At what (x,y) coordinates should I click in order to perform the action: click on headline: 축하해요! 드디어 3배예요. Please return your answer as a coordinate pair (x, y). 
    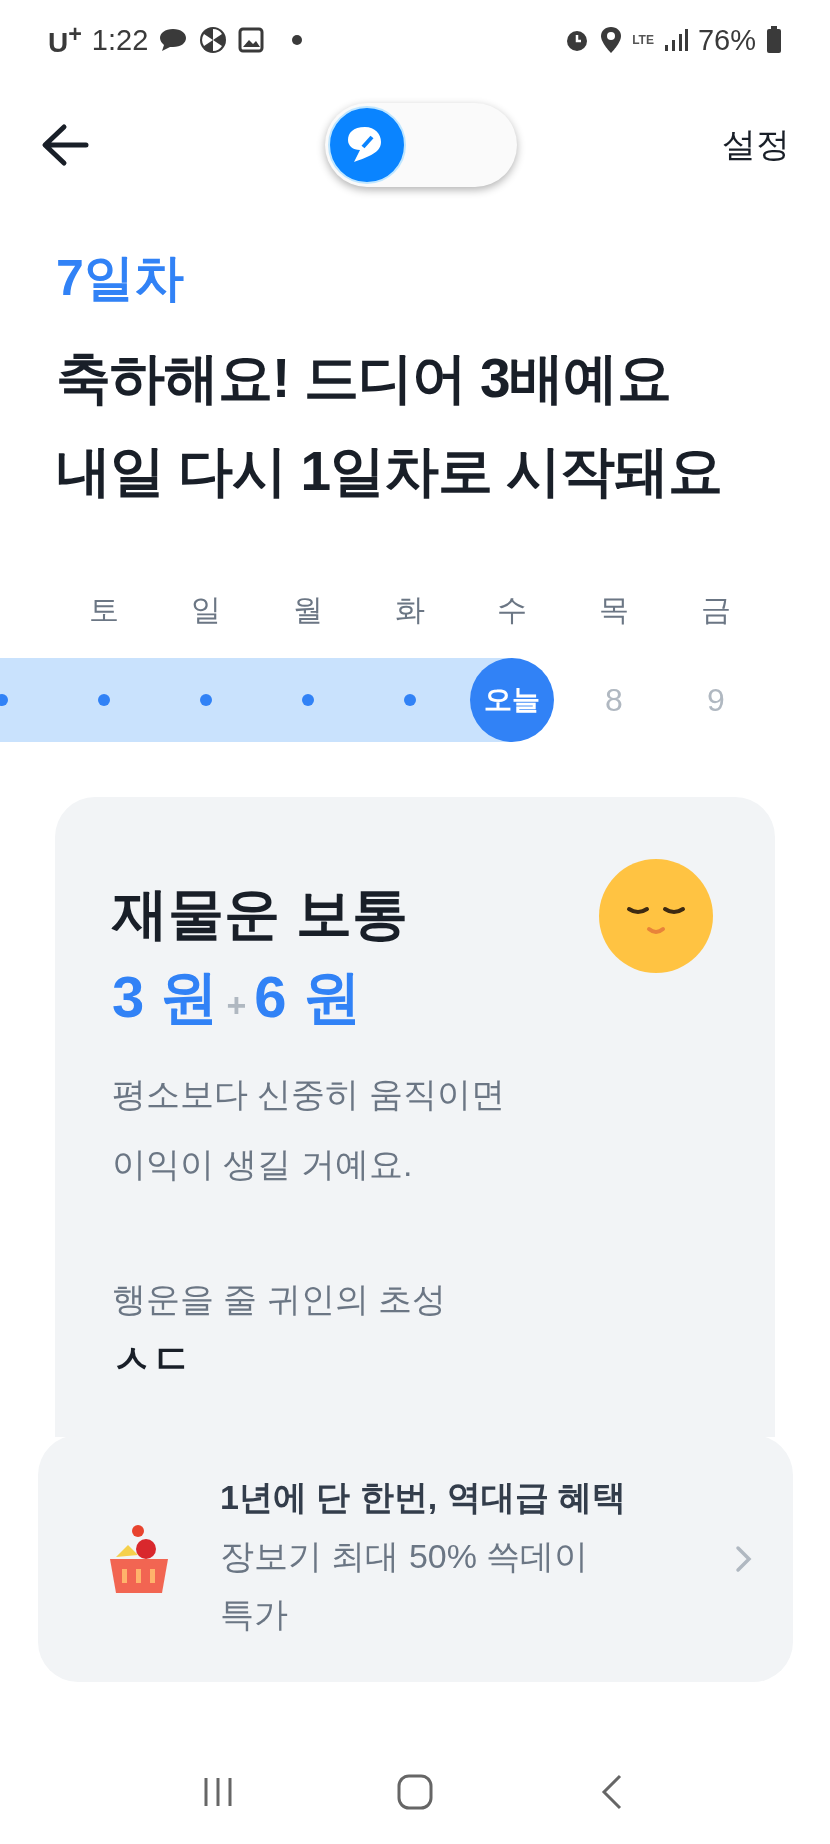
    Looking at the image, I should click on (364, 378).